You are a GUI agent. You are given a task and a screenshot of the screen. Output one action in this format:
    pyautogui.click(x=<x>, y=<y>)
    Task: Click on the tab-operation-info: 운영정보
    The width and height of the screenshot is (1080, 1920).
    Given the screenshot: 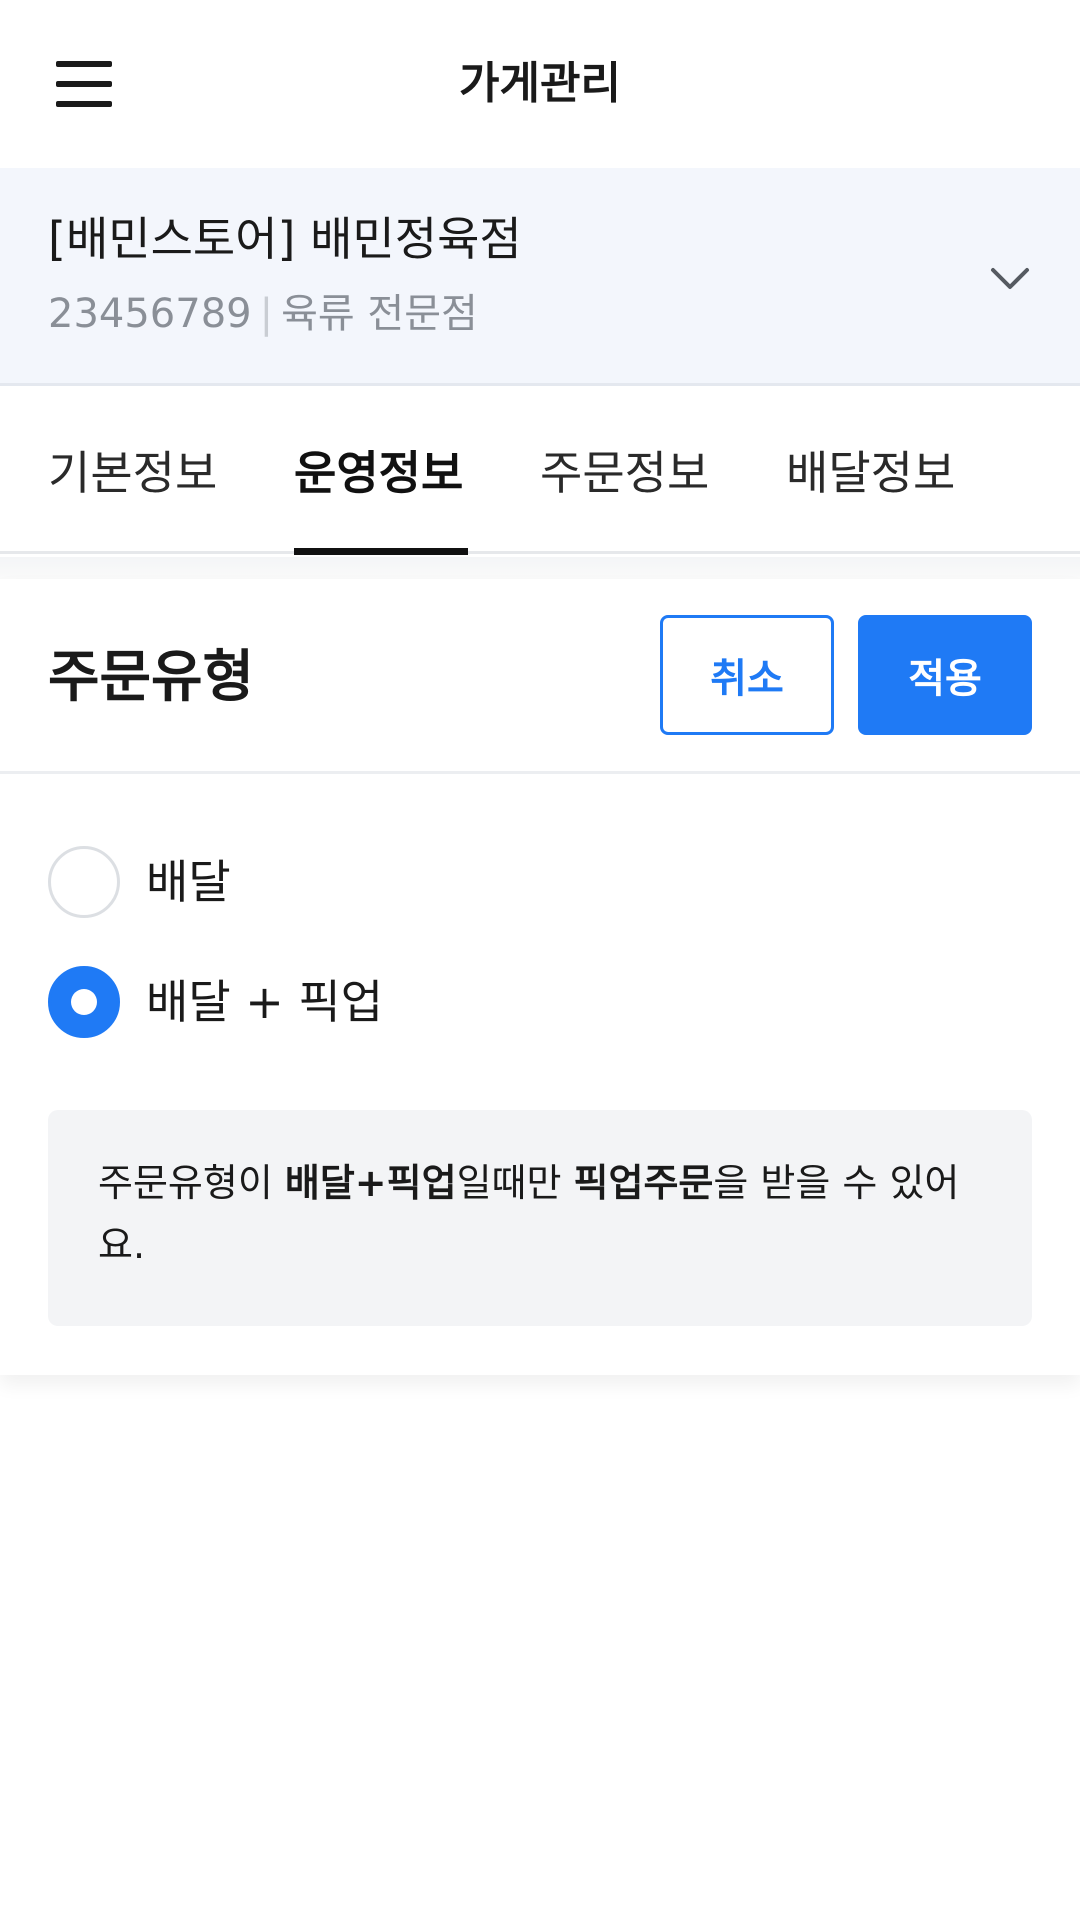 What is the action you would take?
    pyautogui.click(x=378, y=473)
    